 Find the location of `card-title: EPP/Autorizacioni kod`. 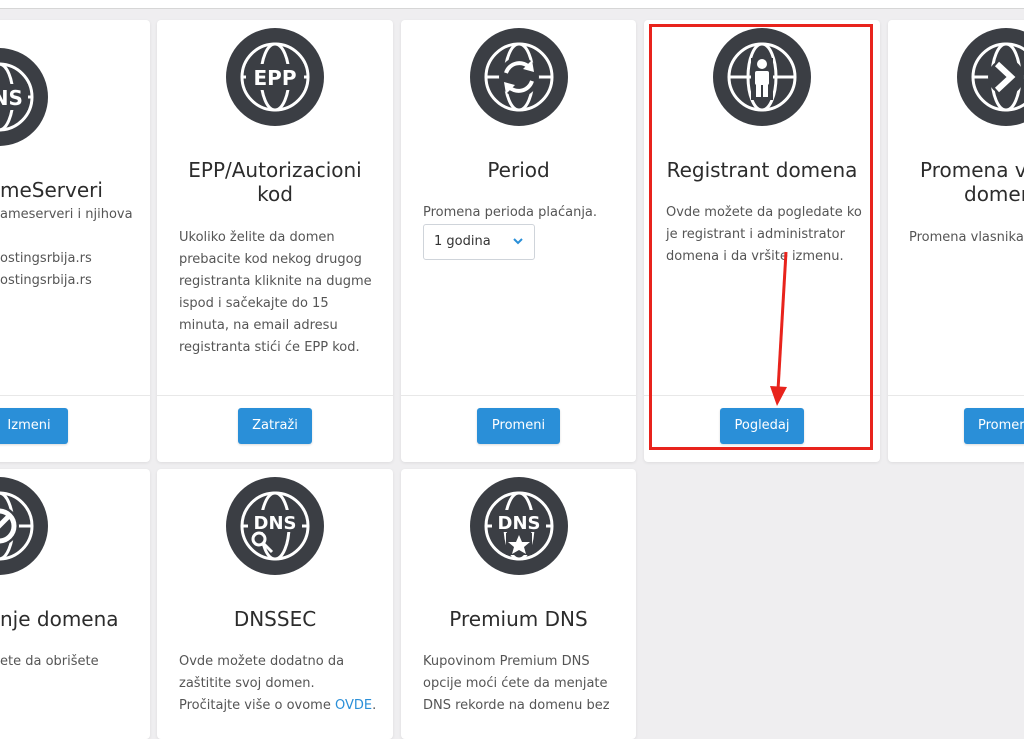

card-title: EPP/Autorizacioni kod is located at coordinates (275, 182).